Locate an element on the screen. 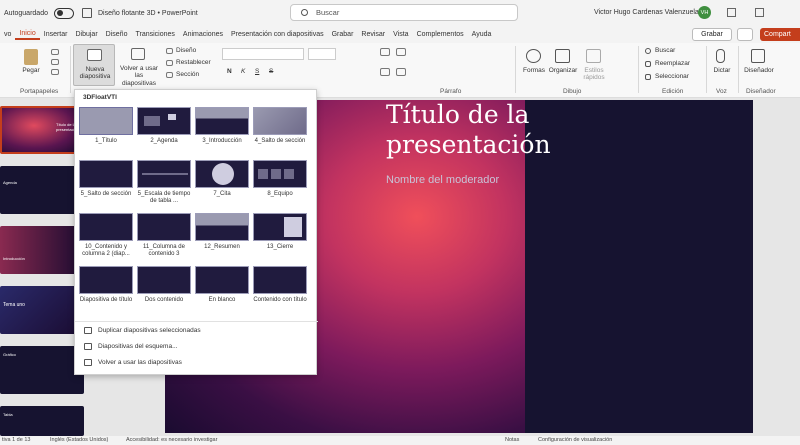 This screenshot has width=800, height=445. tab-dibujar: Dibujar is located at coordinates (86, 34).